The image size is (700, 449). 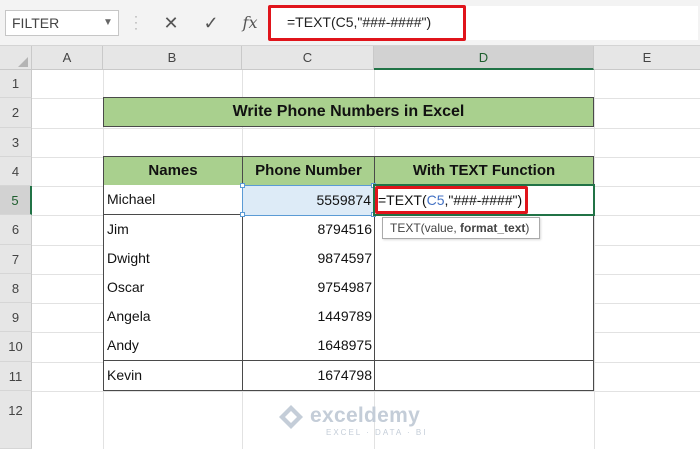 I want to click on row-header-1: 1, so click(x=16, y=84).